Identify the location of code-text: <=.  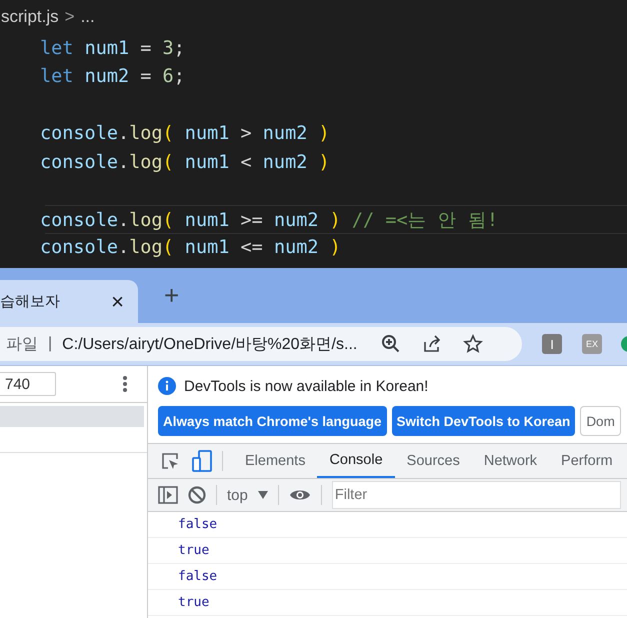
(252, 247).